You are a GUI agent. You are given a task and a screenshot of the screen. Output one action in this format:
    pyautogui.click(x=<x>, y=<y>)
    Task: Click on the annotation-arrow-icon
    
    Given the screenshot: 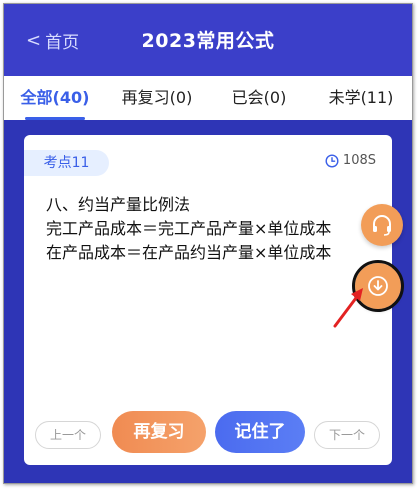 What is the action you would take?
    pyautogui.click(x=348, y=308)
    